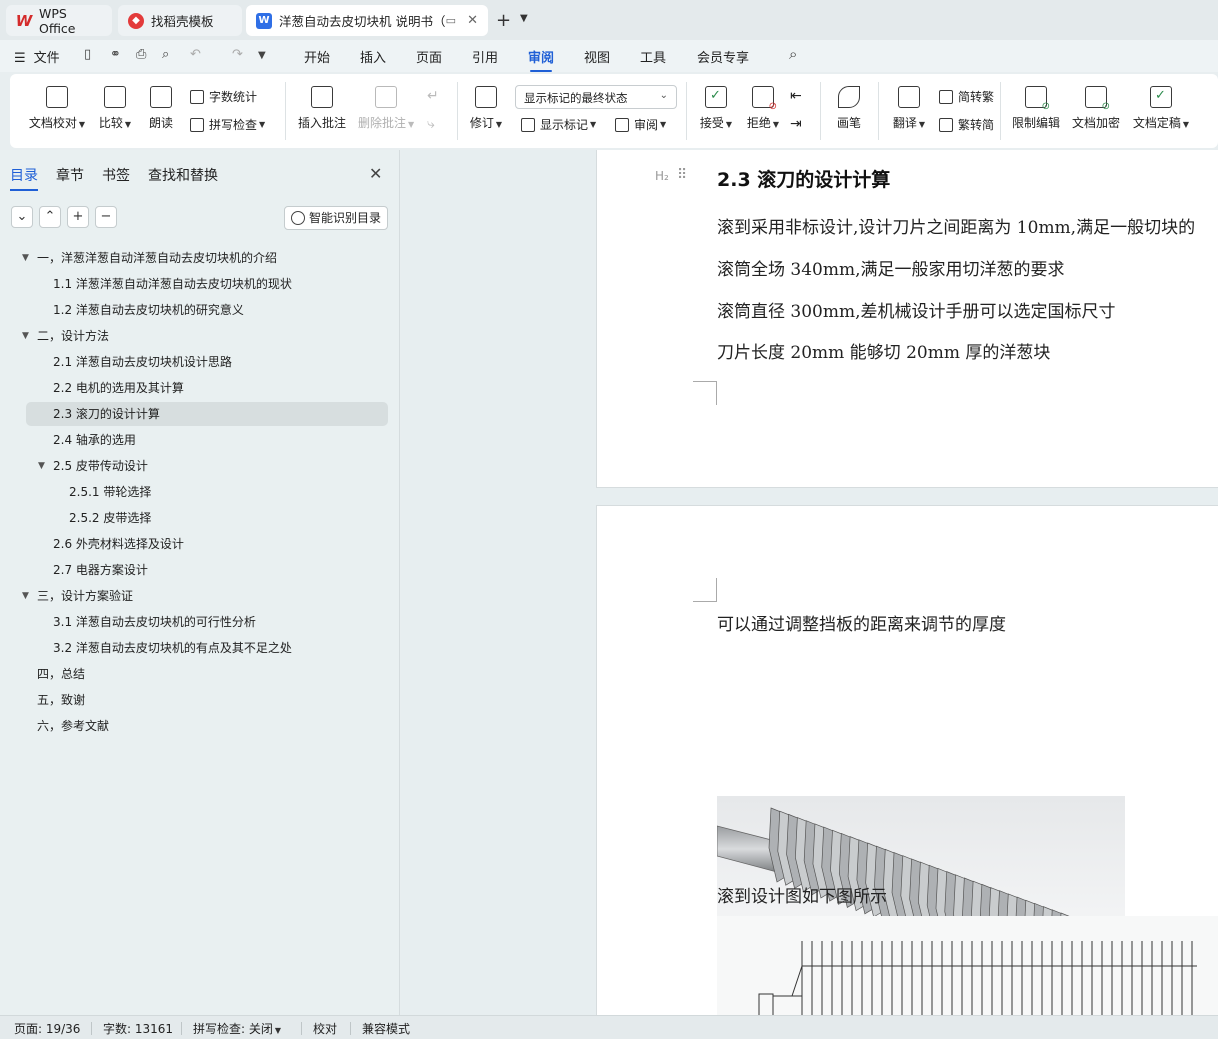  What do you see at coordinates (891, 270) in the screenshot?
I see `body-line: 滚筒全场 340mm,满足一般家用切洋葱的要求` at bounding box center [891, 270].